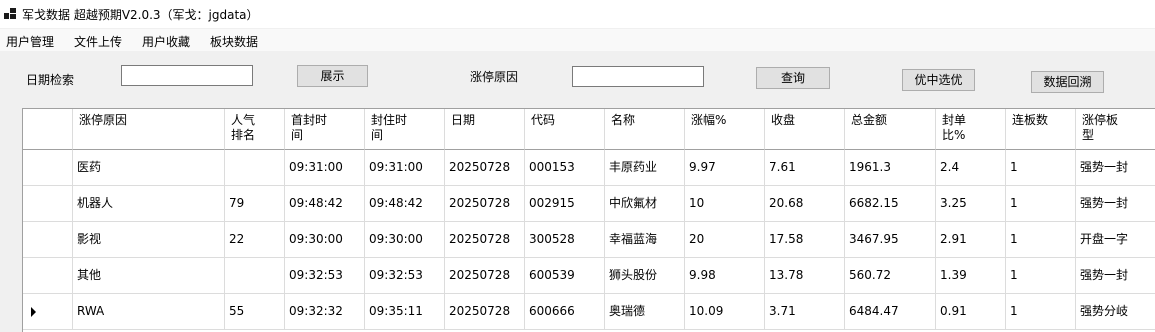  What do you see at coordinates (255, 312) in the screenshot?
I see `cell-popularity-rank: 55` at bounding box center [255, 312].